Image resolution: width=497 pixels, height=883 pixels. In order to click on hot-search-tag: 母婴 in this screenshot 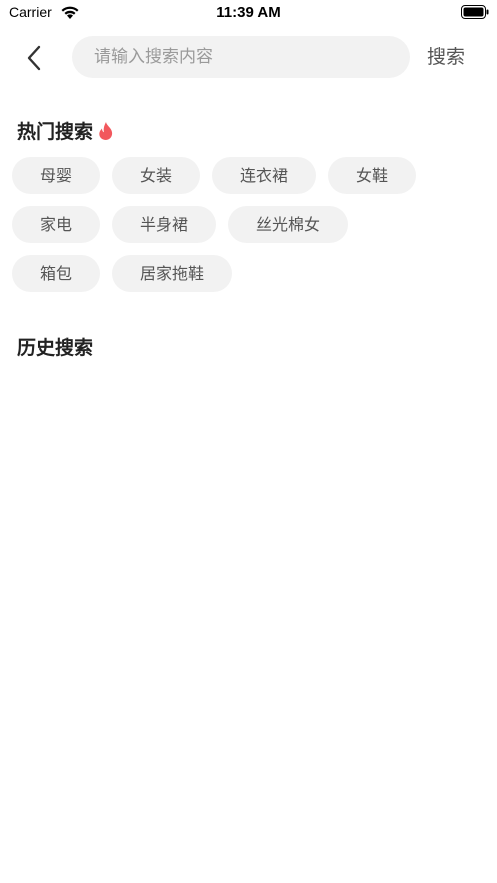, I will do `click(56, 175)`.